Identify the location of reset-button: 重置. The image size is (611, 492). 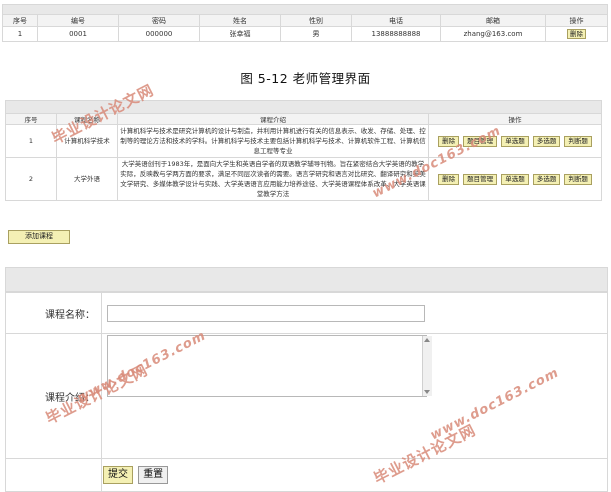
(153, 475).